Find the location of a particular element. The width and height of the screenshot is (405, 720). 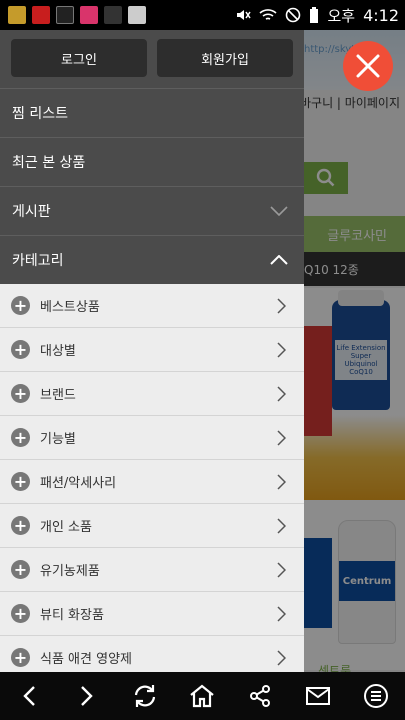

wifi-icon is located at coordinates (268, 14).